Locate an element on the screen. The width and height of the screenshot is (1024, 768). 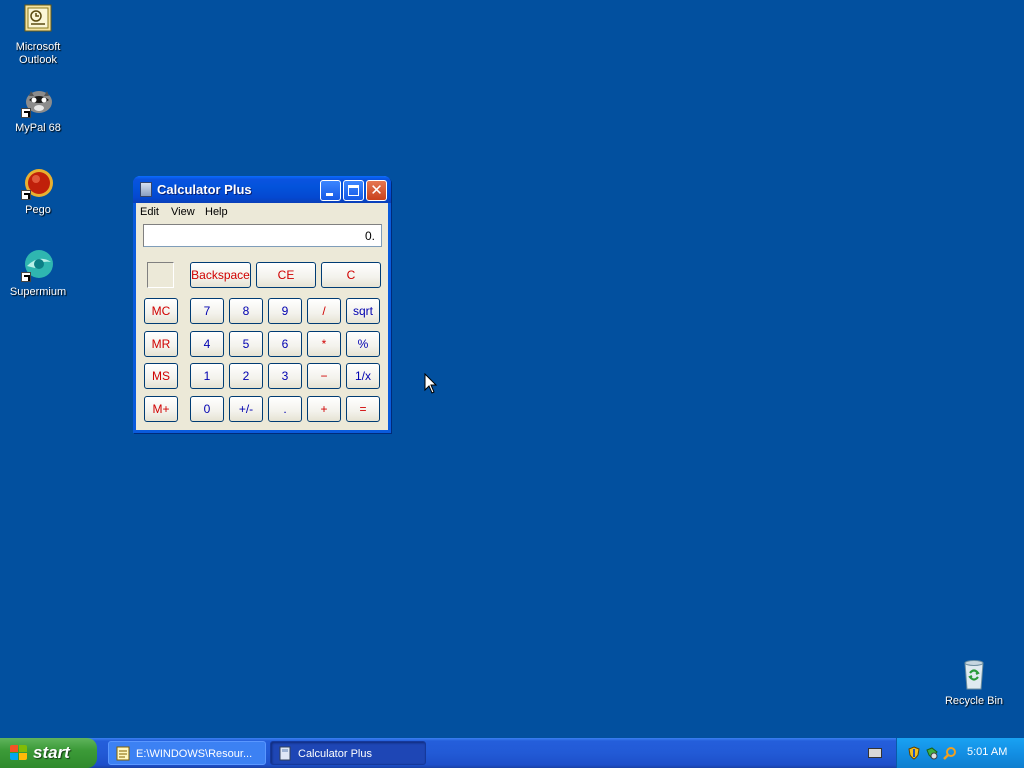
subtract-button: − is located at coordinates (324, 376).